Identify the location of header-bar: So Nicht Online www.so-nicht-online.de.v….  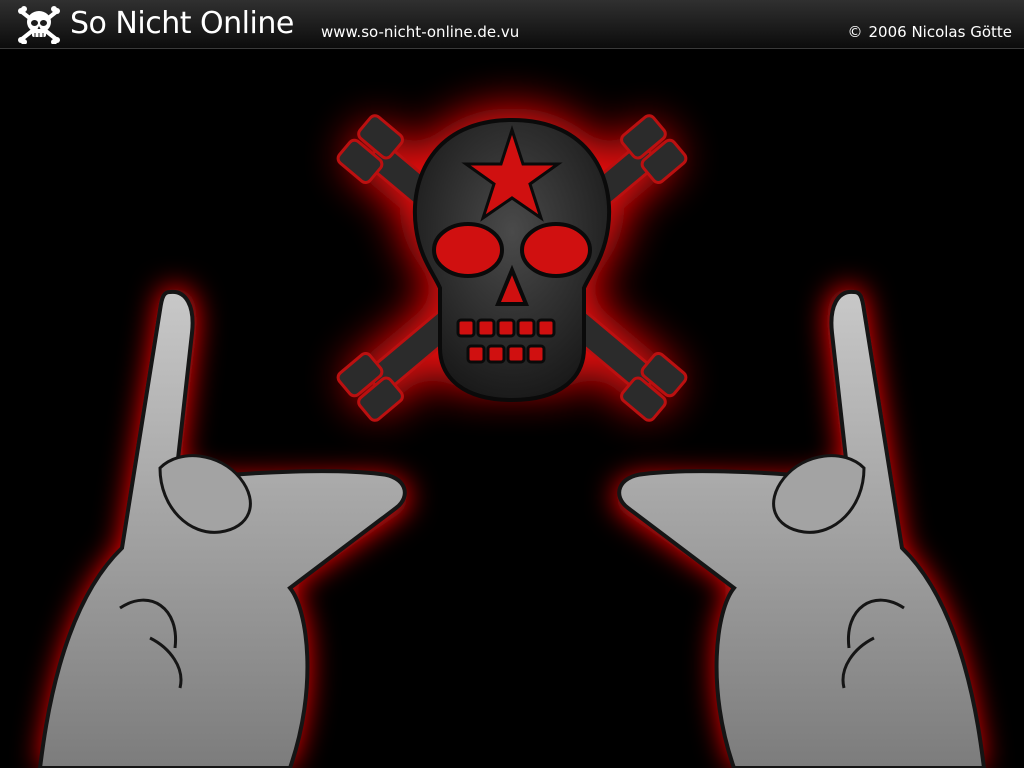
(512, 24).